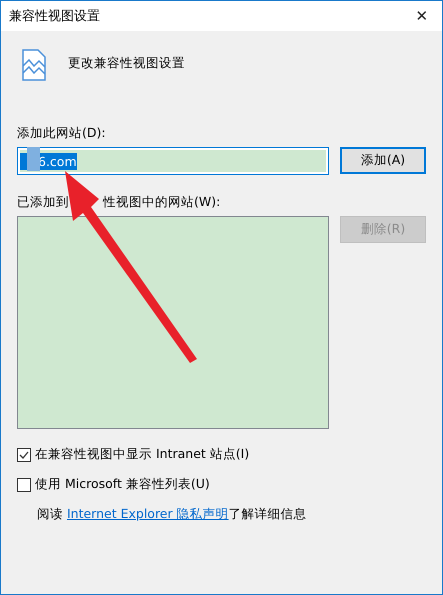 This screenshot has height=595, width=443. I want to click on heading-text: 更改兼容性视图设置, so click(126, 63).